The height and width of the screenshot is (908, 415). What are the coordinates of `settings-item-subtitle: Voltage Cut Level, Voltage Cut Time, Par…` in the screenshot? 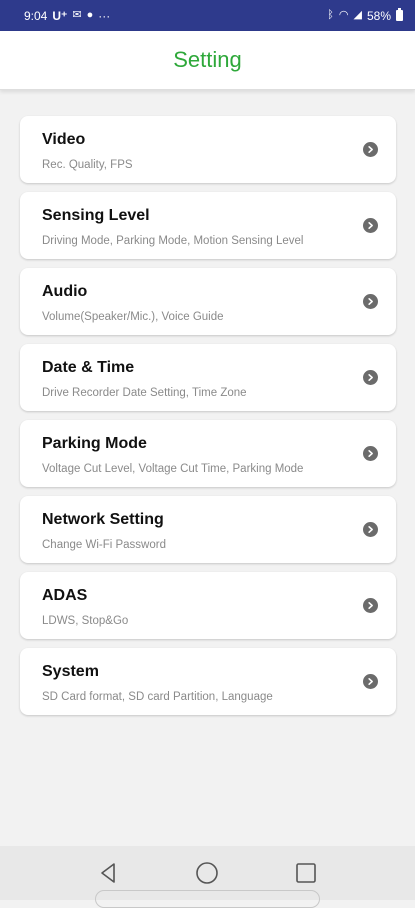 It's located at (173, 469).